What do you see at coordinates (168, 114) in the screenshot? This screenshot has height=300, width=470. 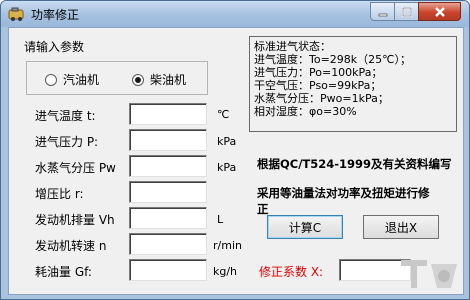 I see `intake-temp-input` at bounding box center [168, 114].